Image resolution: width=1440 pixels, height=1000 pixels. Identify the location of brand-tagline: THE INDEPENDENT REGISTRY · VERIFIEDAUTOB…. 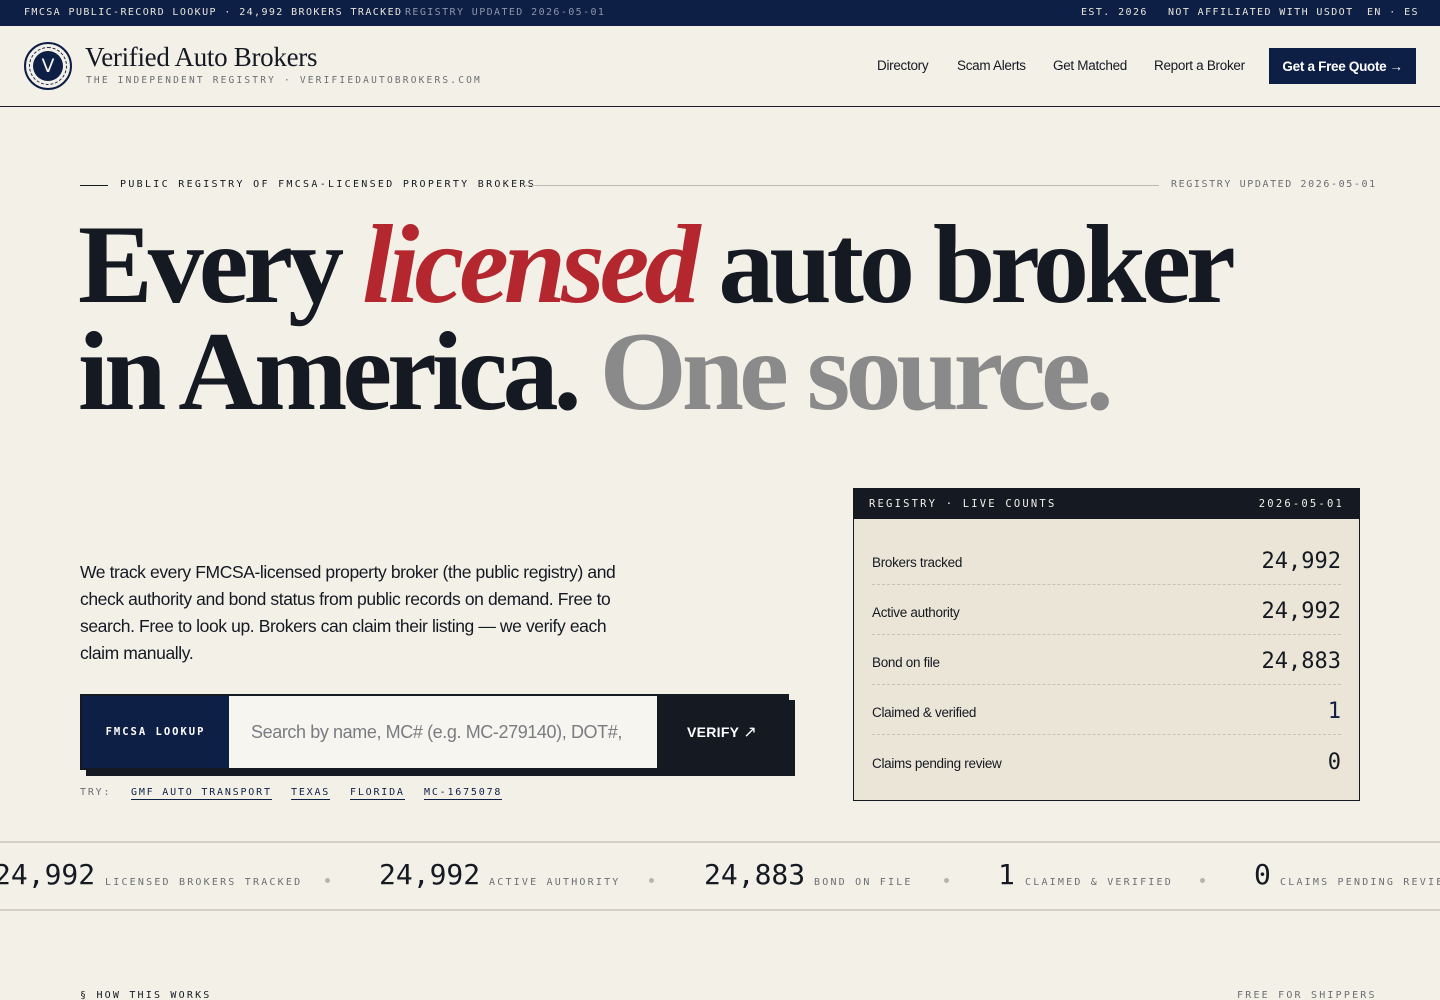
(284, 80).